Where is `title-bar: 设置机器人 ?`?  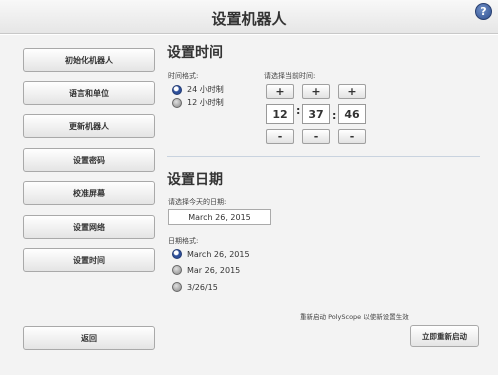 title-bar: 设置机器人 ? is located at coordinates (249, 17).